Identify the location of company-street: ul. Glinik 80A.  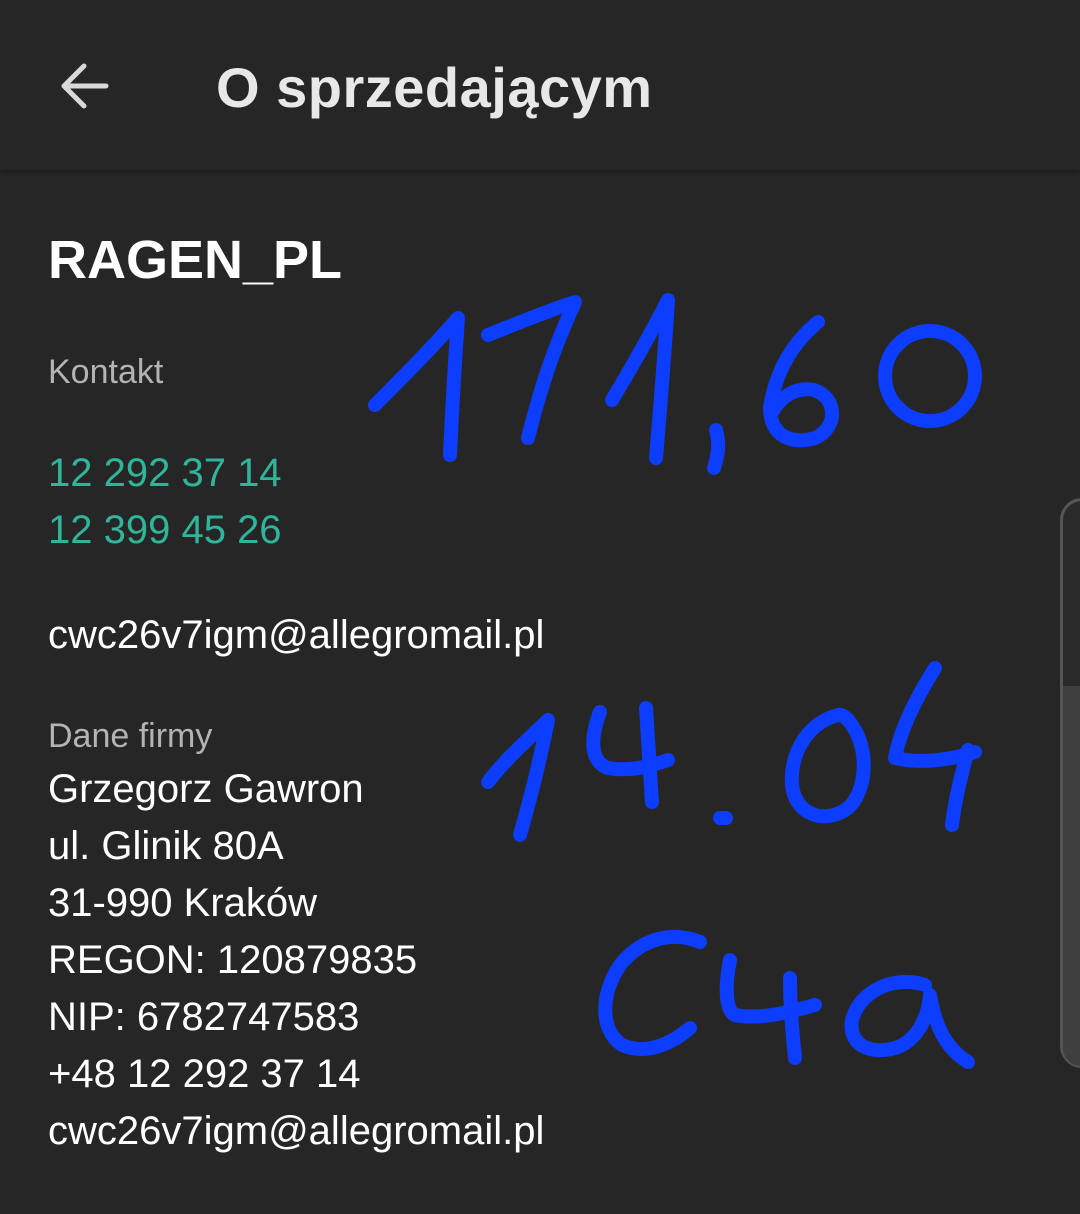
(166, 846).